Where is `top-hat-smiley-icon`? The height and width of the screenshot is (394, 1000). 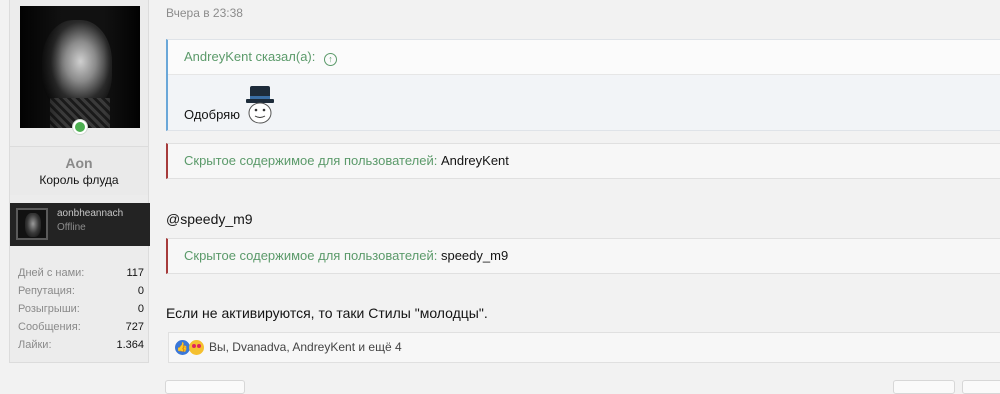 top-hat-smiley-icon is located at coordinates (260, 105).